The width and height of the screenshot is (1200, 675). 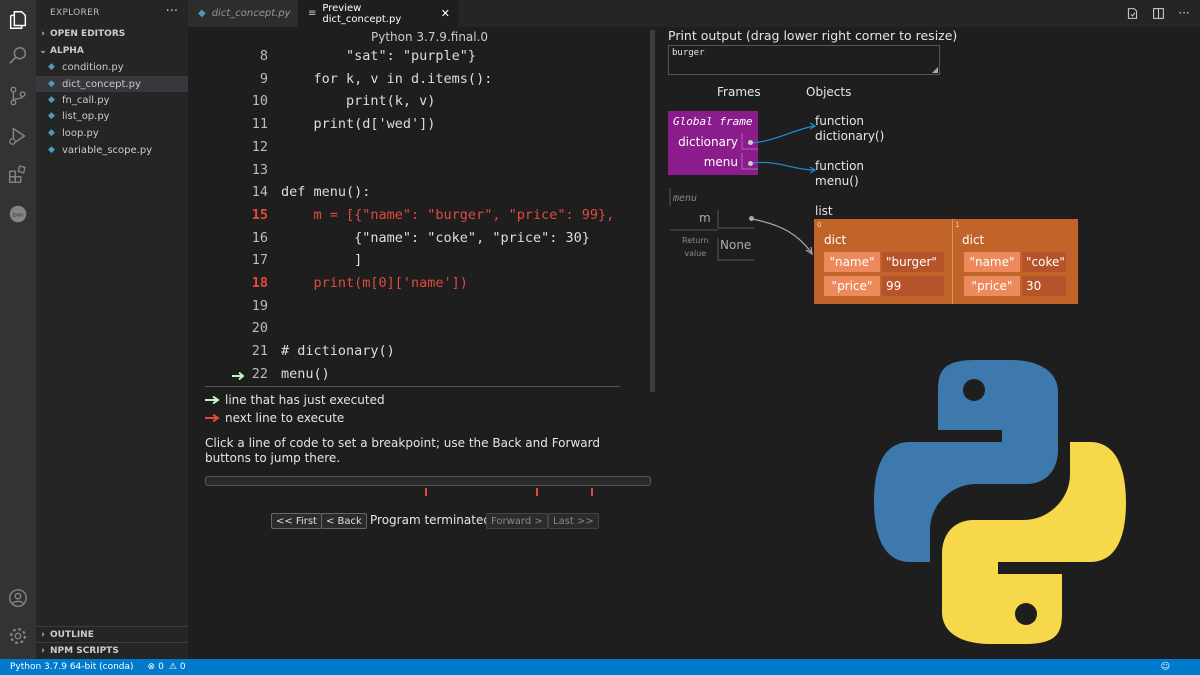 What do you see at coordinates (344, 521) in the screenshot?
I see `back-button: < Back` at bounding box center [344, 521].